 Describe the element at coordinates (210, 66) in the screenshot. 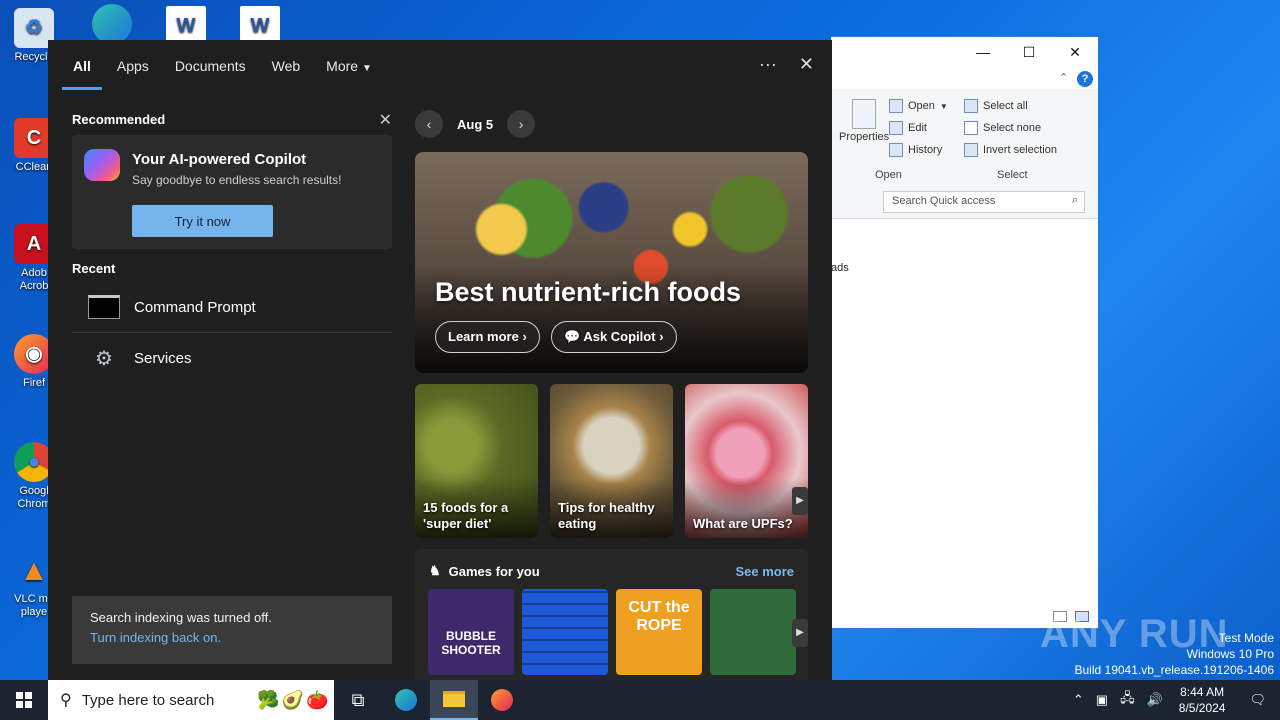

I see `tab-documents: Documents` at that location.